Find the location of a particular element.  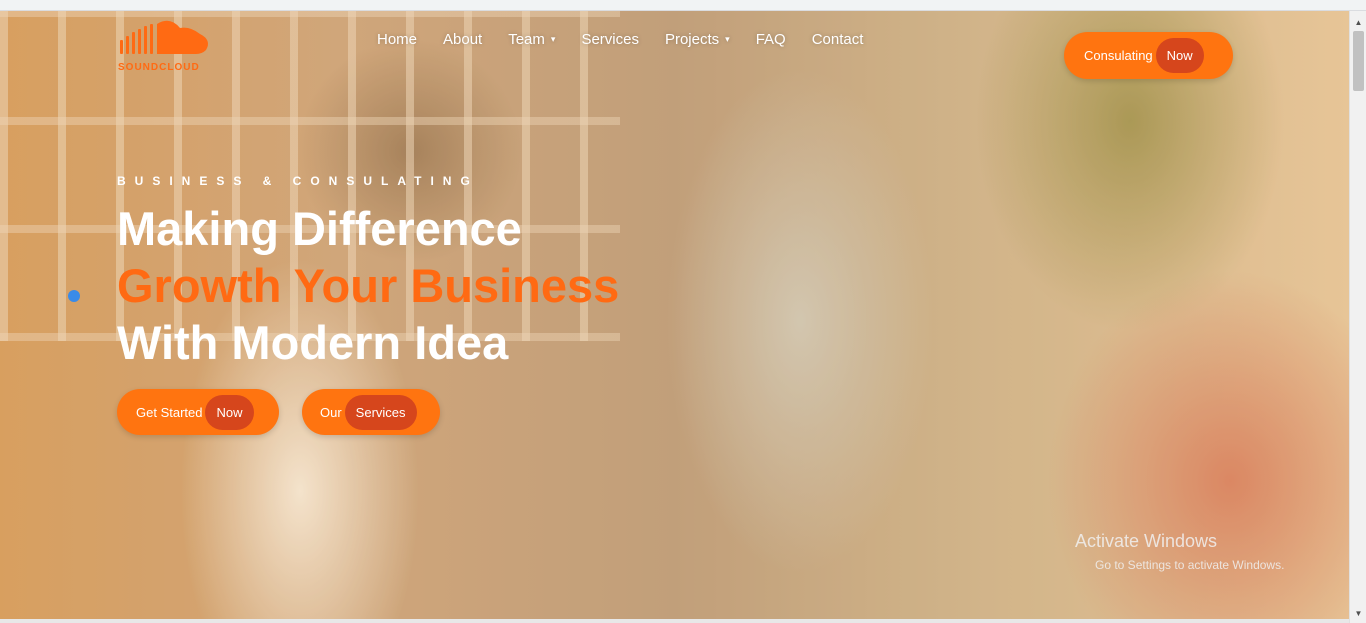

nav-team-label: Team is located at coordinates (526, 39).